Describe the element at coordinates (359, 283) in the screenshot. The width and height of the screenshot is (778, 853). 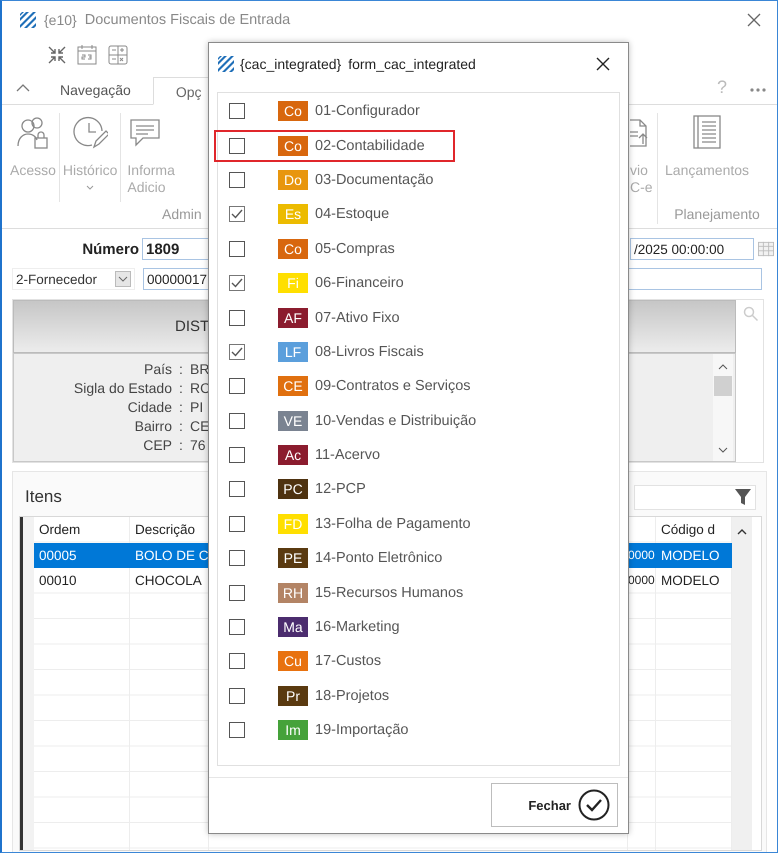
I see `module-label: 06-Financeiro` at that location.